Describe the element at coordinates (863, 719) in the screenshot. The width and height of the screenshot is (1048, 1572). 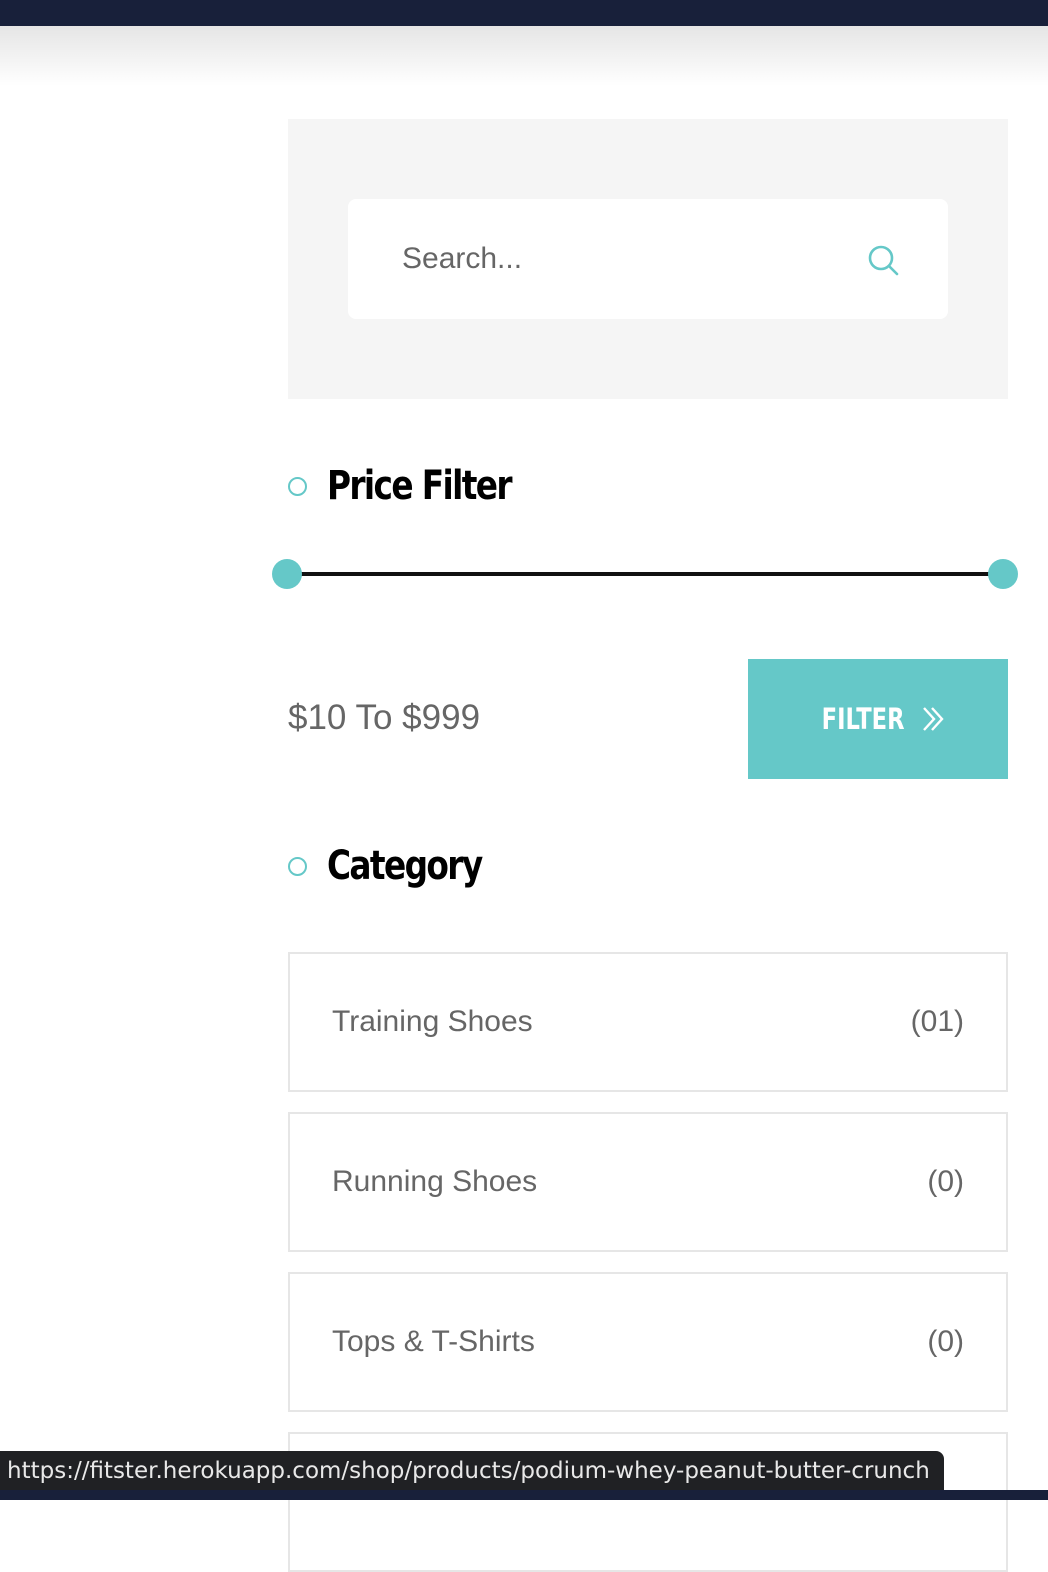
I see `filter-button-label: FILTER` at that location.